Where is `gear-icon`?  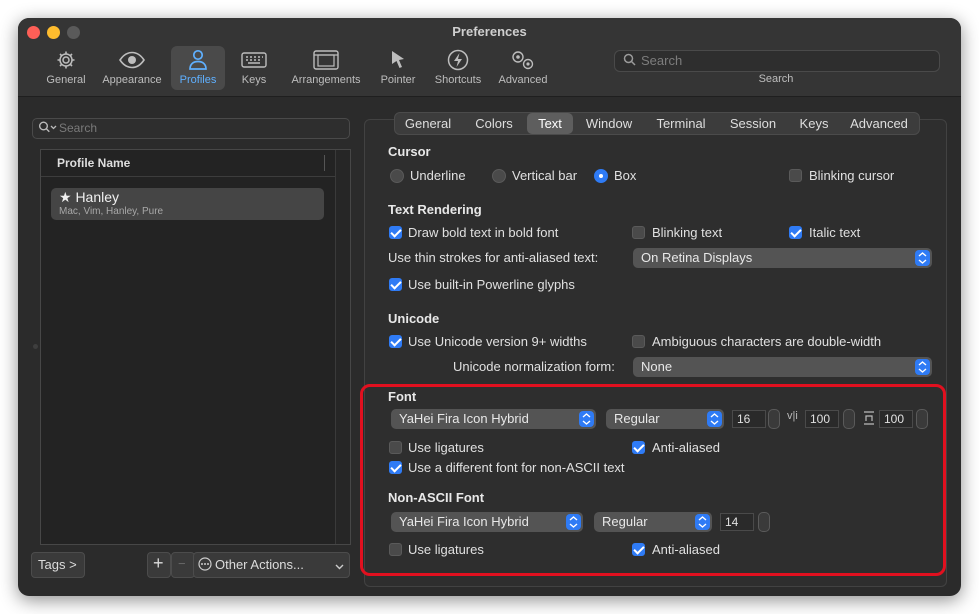 gear-icon is located at coordinates (66, 60).